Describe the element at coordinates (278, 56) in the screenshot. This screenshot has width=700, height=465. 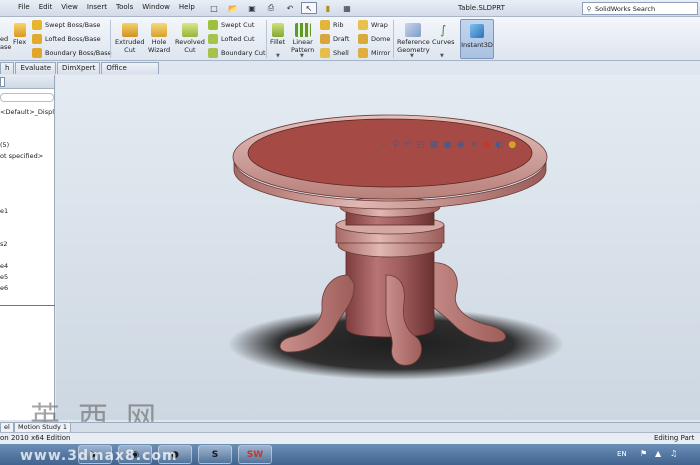
I see `fillet-dropdown-icon: ▼` at that location.